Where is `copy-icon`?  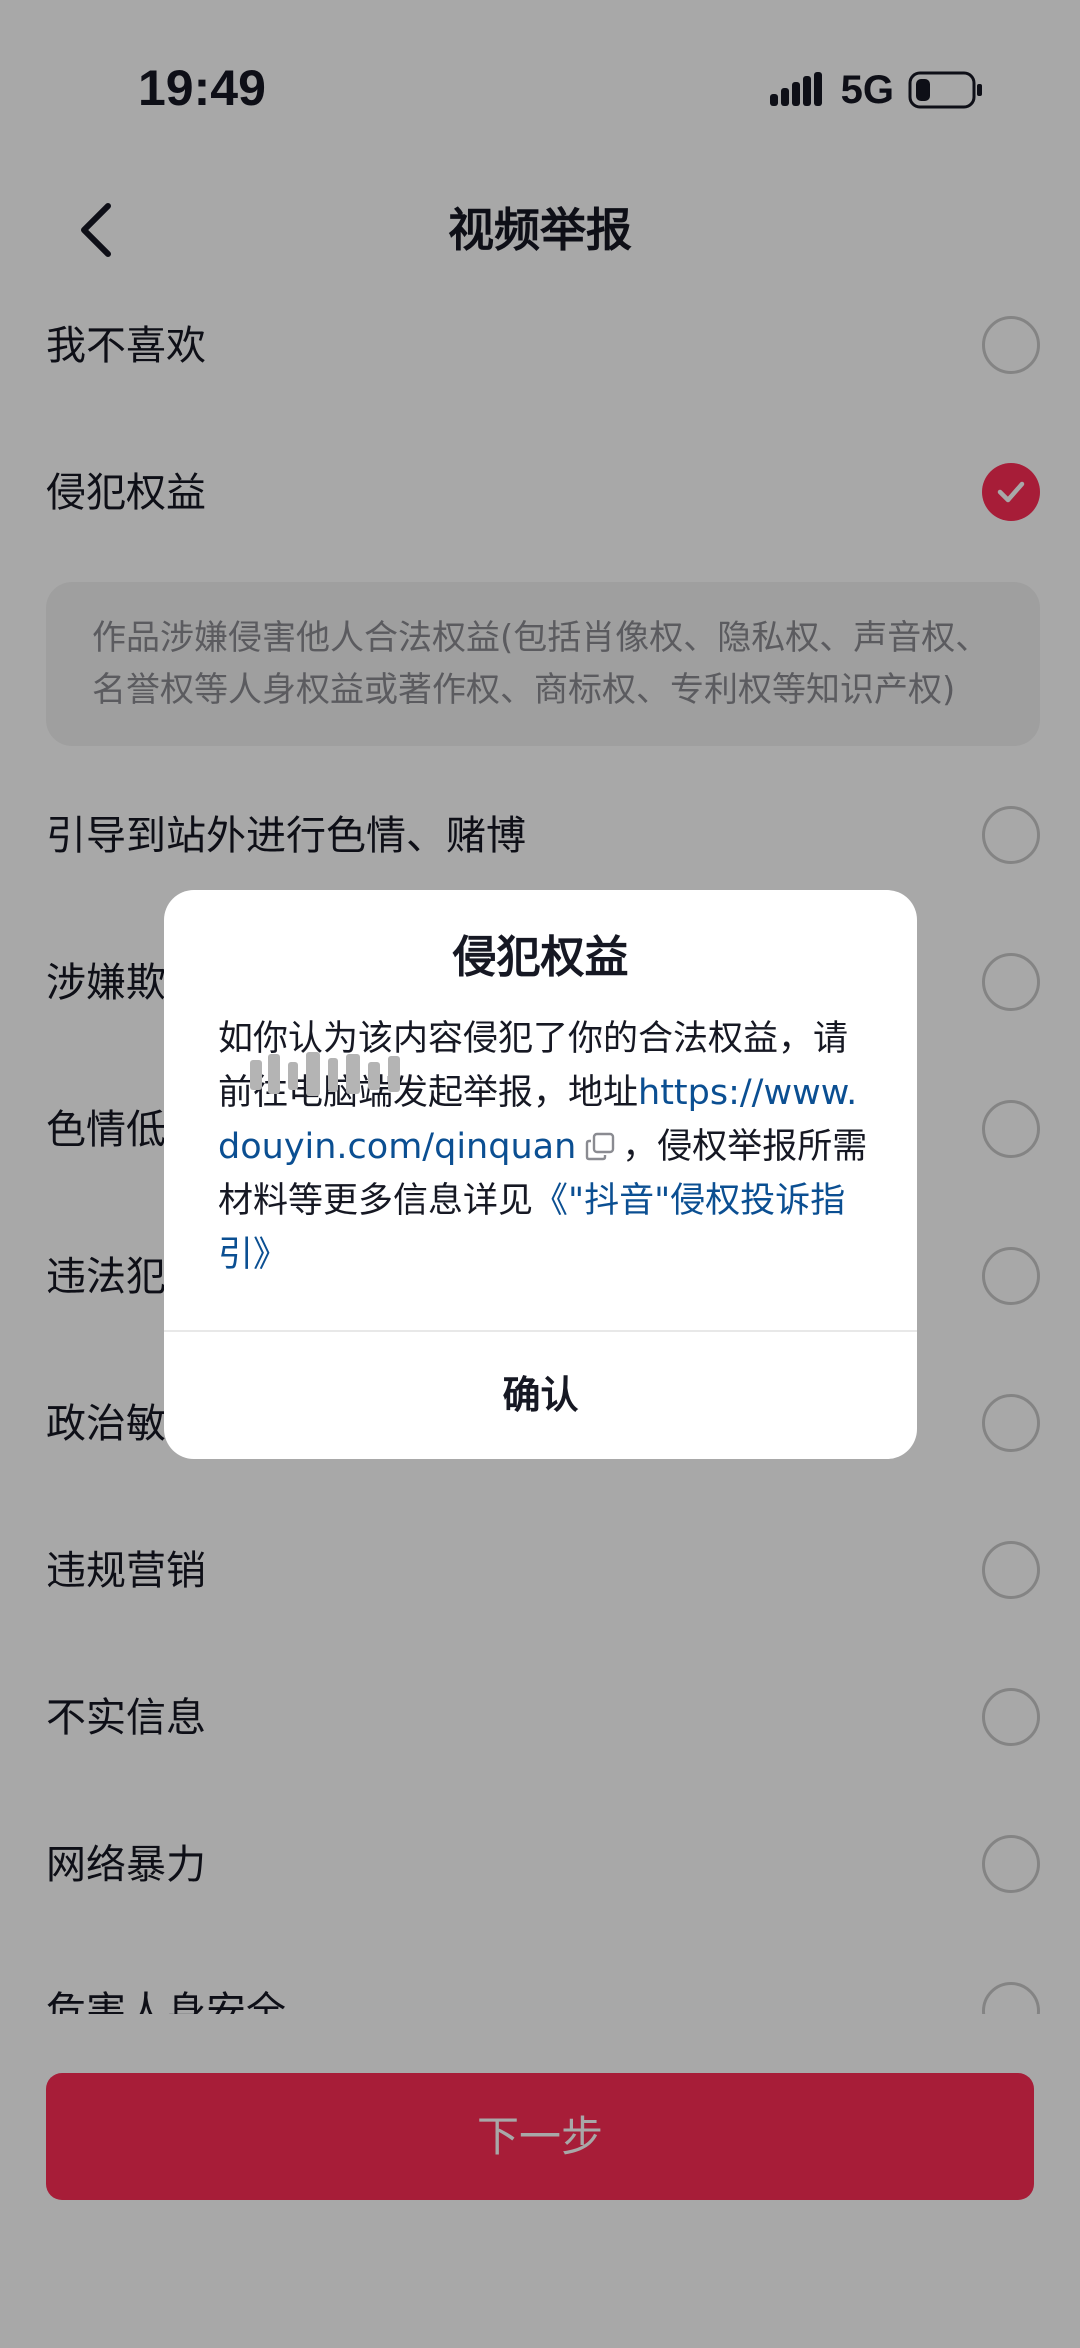
copy-icon is located at coordinates (600, 1147).